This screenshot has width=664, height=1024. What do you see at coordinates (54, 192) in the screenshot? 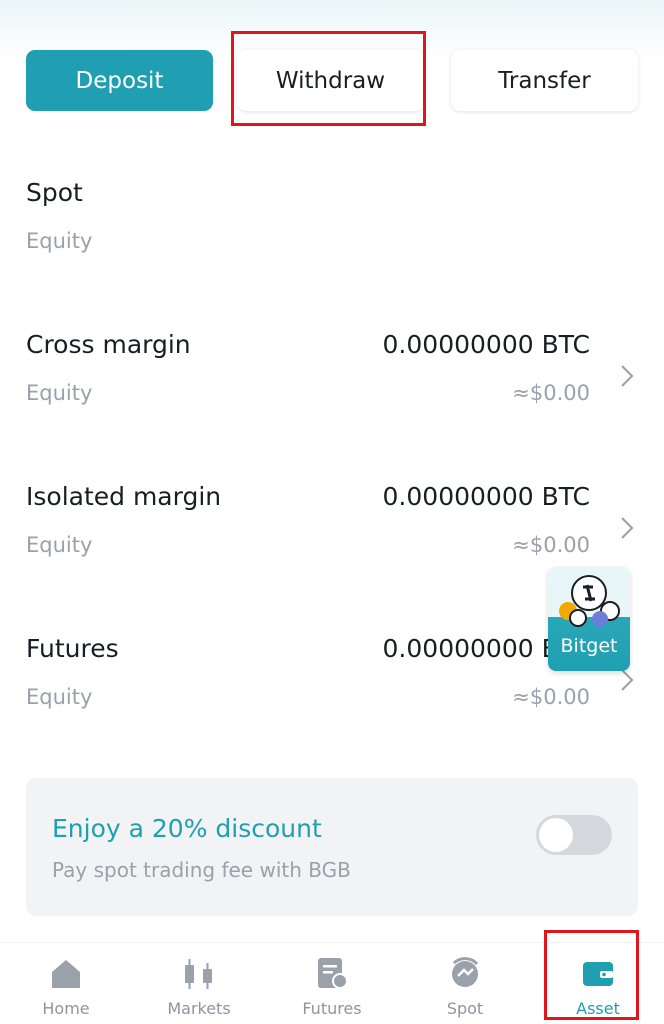
I see `account-title: Spot` at bounding box center [54, 192].